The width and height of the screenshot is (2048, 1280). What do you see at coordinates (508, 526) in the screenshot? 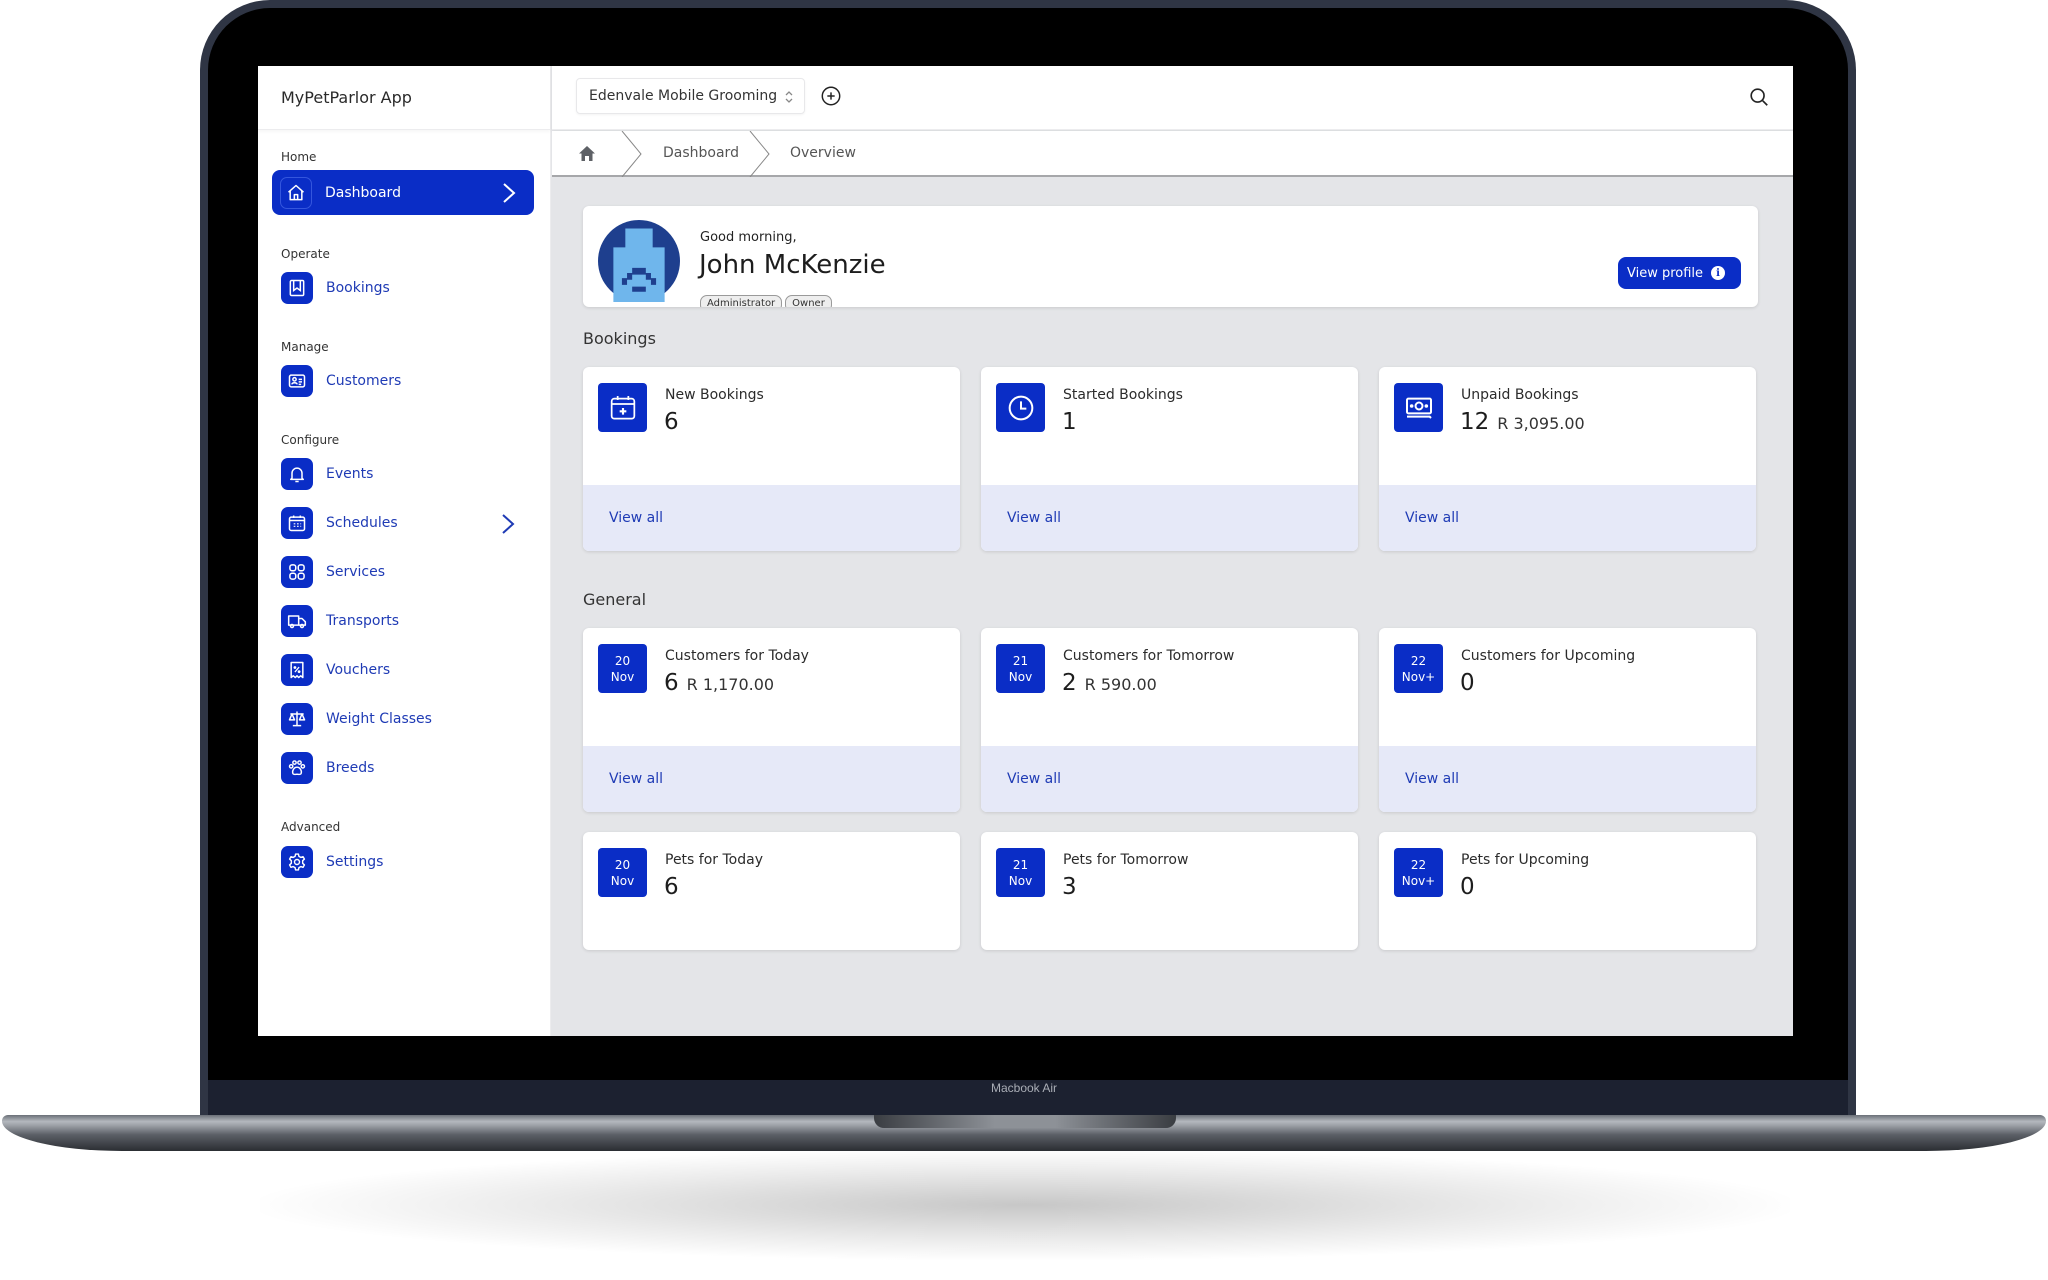
I see `chevron-right-icon` at bounding box center [508, 526].